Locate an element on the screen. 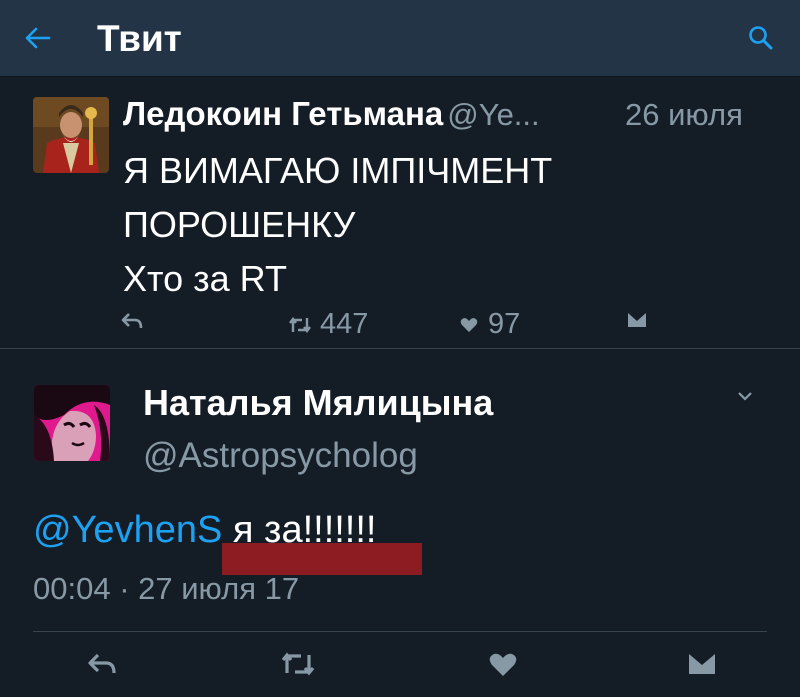 The height and width of the screenshot is (697, 800). author-name: Наталья Мялицына is located at coordinates (318, 403).